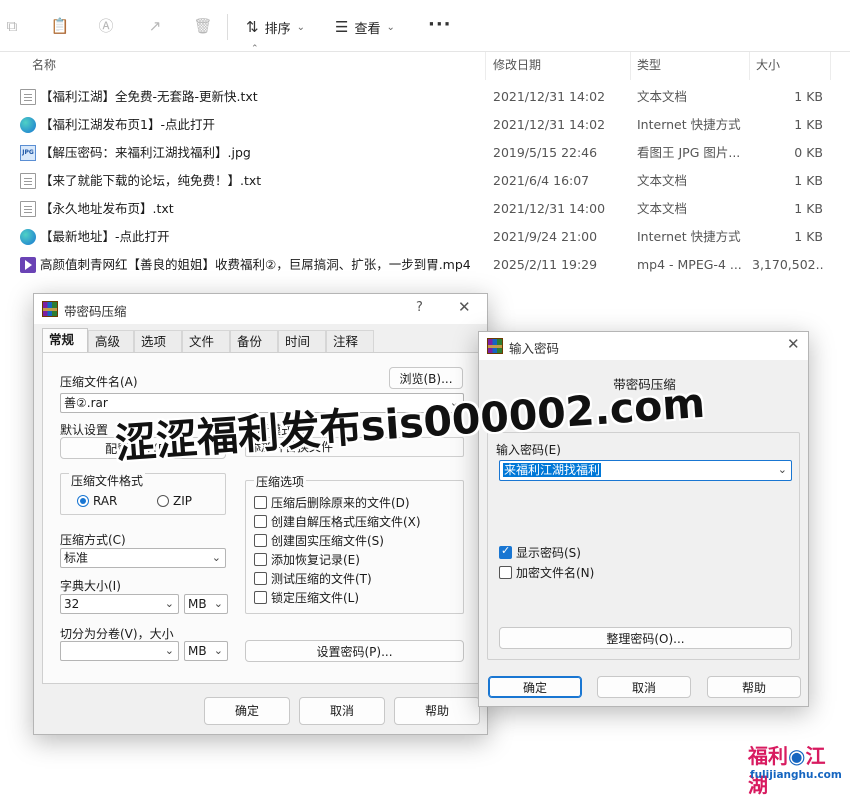  What do you see at coordinates (548, 552) in the screenshot?
I see `show-password-label: 显示密码(S)` at bounding box center [548, 552].